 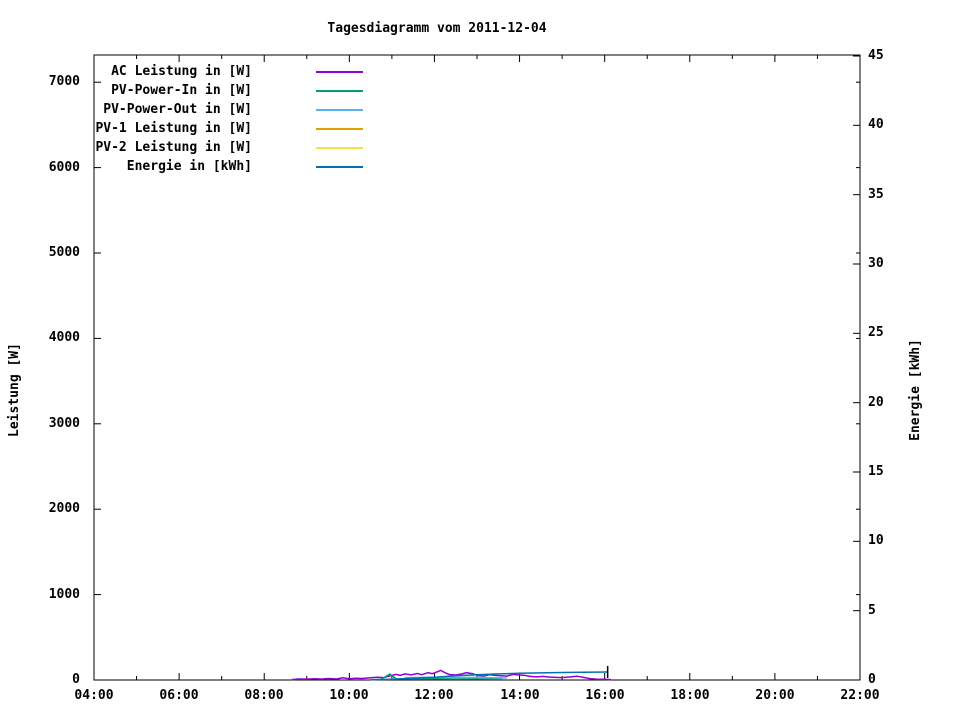 I want to click on y1-tick-label: 3000, so click(x=64, y=423).